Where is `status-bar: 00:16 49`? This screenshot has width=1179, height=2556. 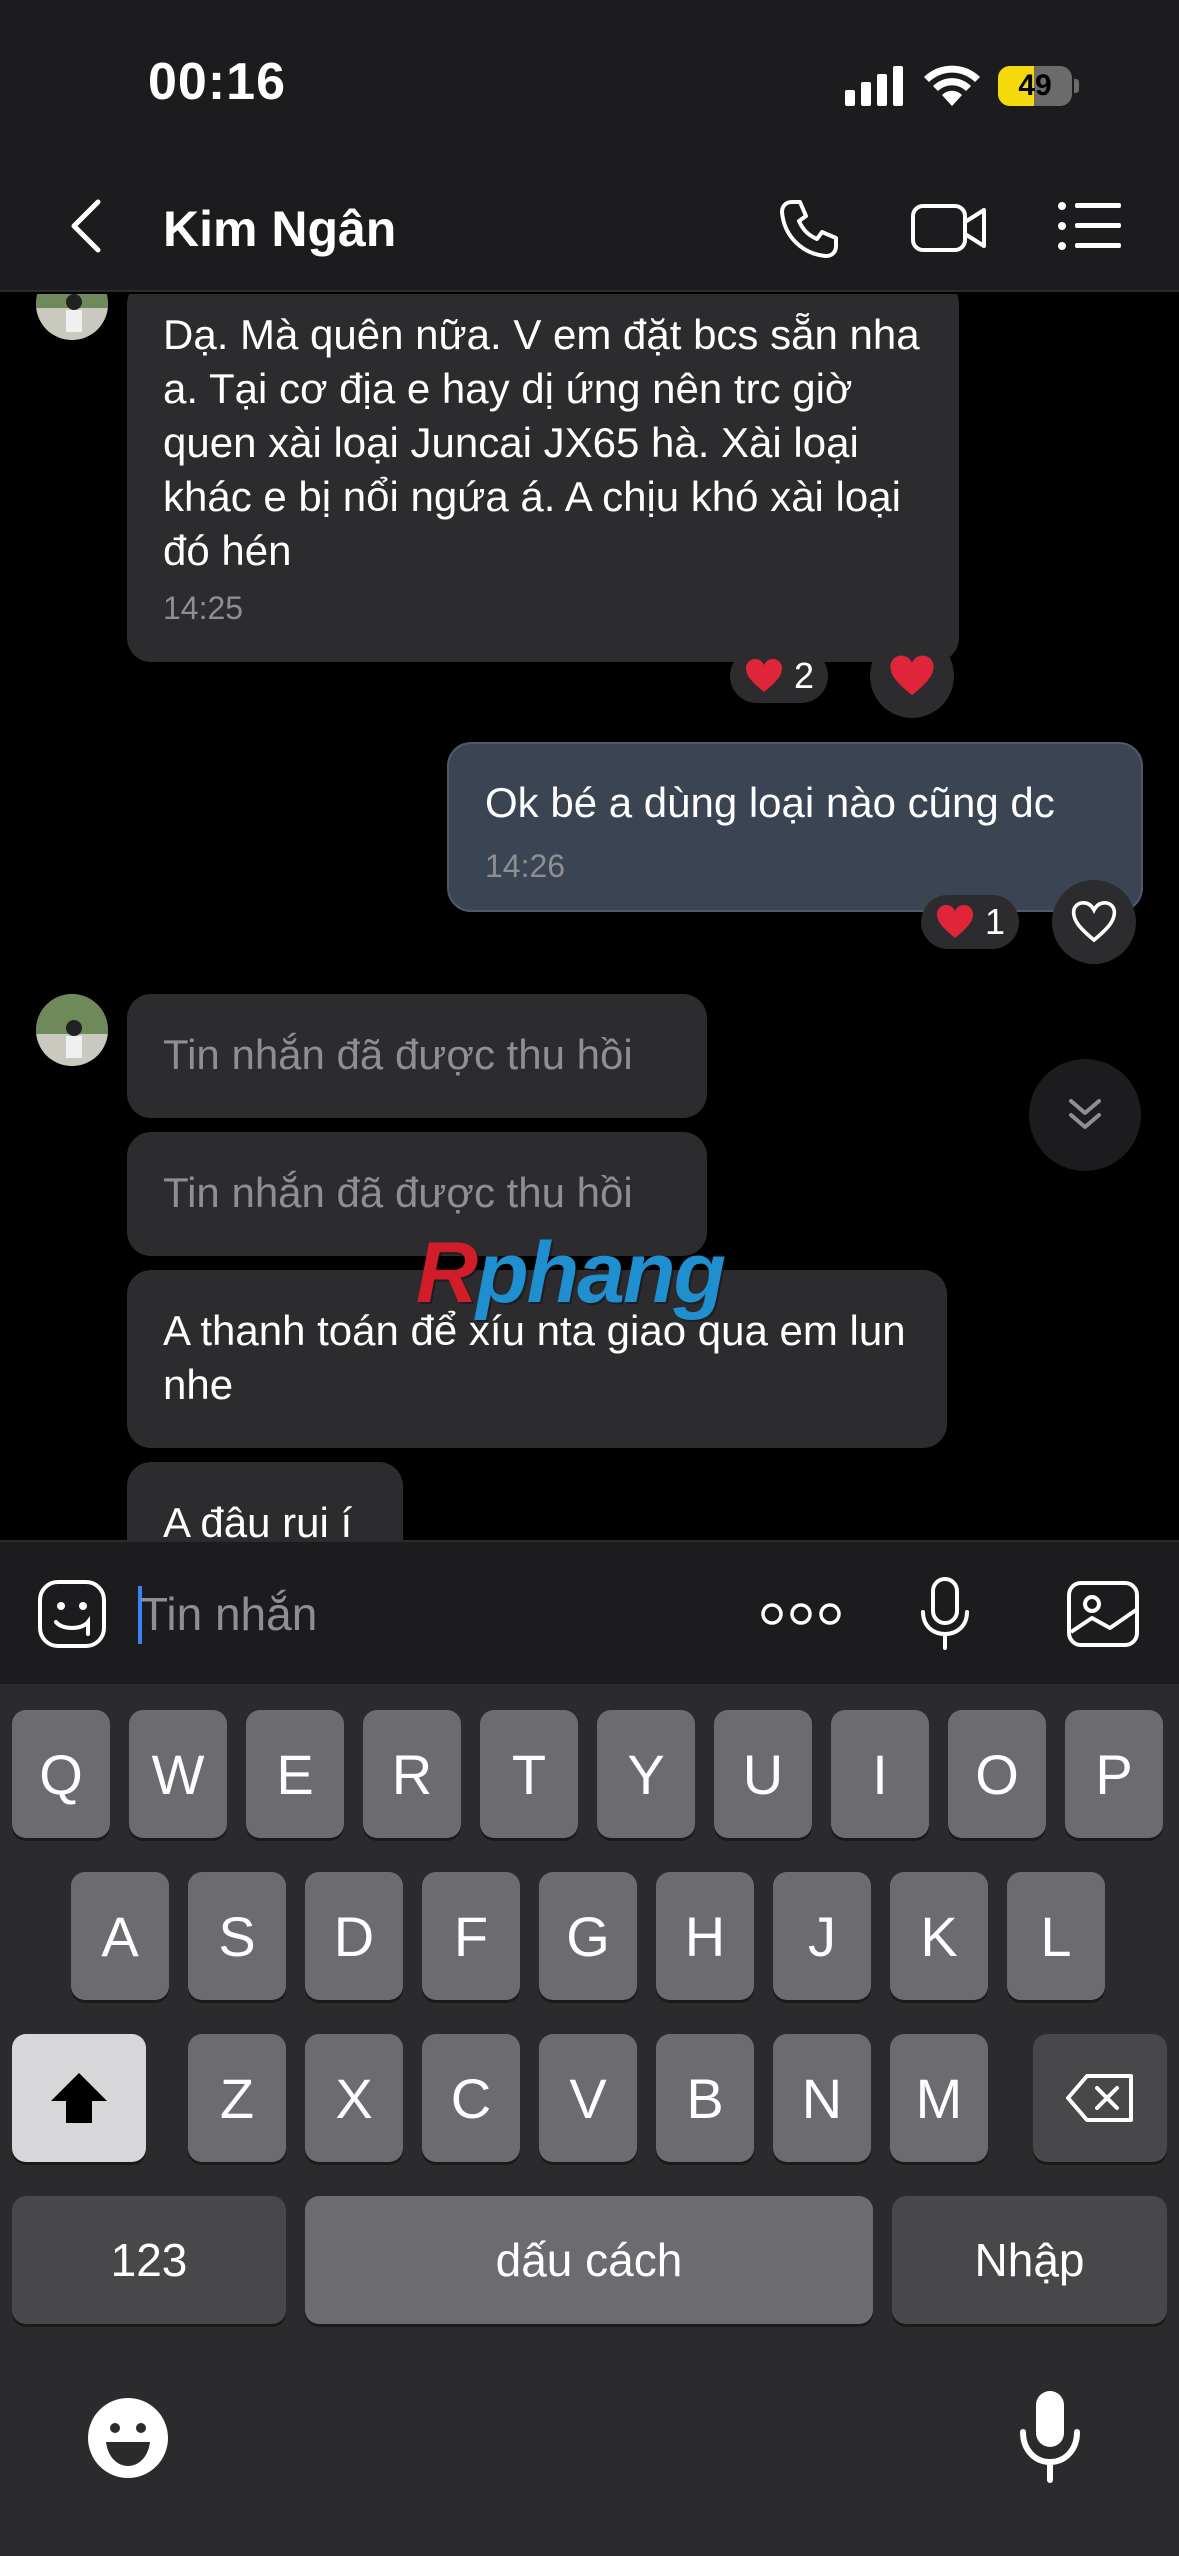 status-bar: 00:16 49 is located at coordinates (589, 80).